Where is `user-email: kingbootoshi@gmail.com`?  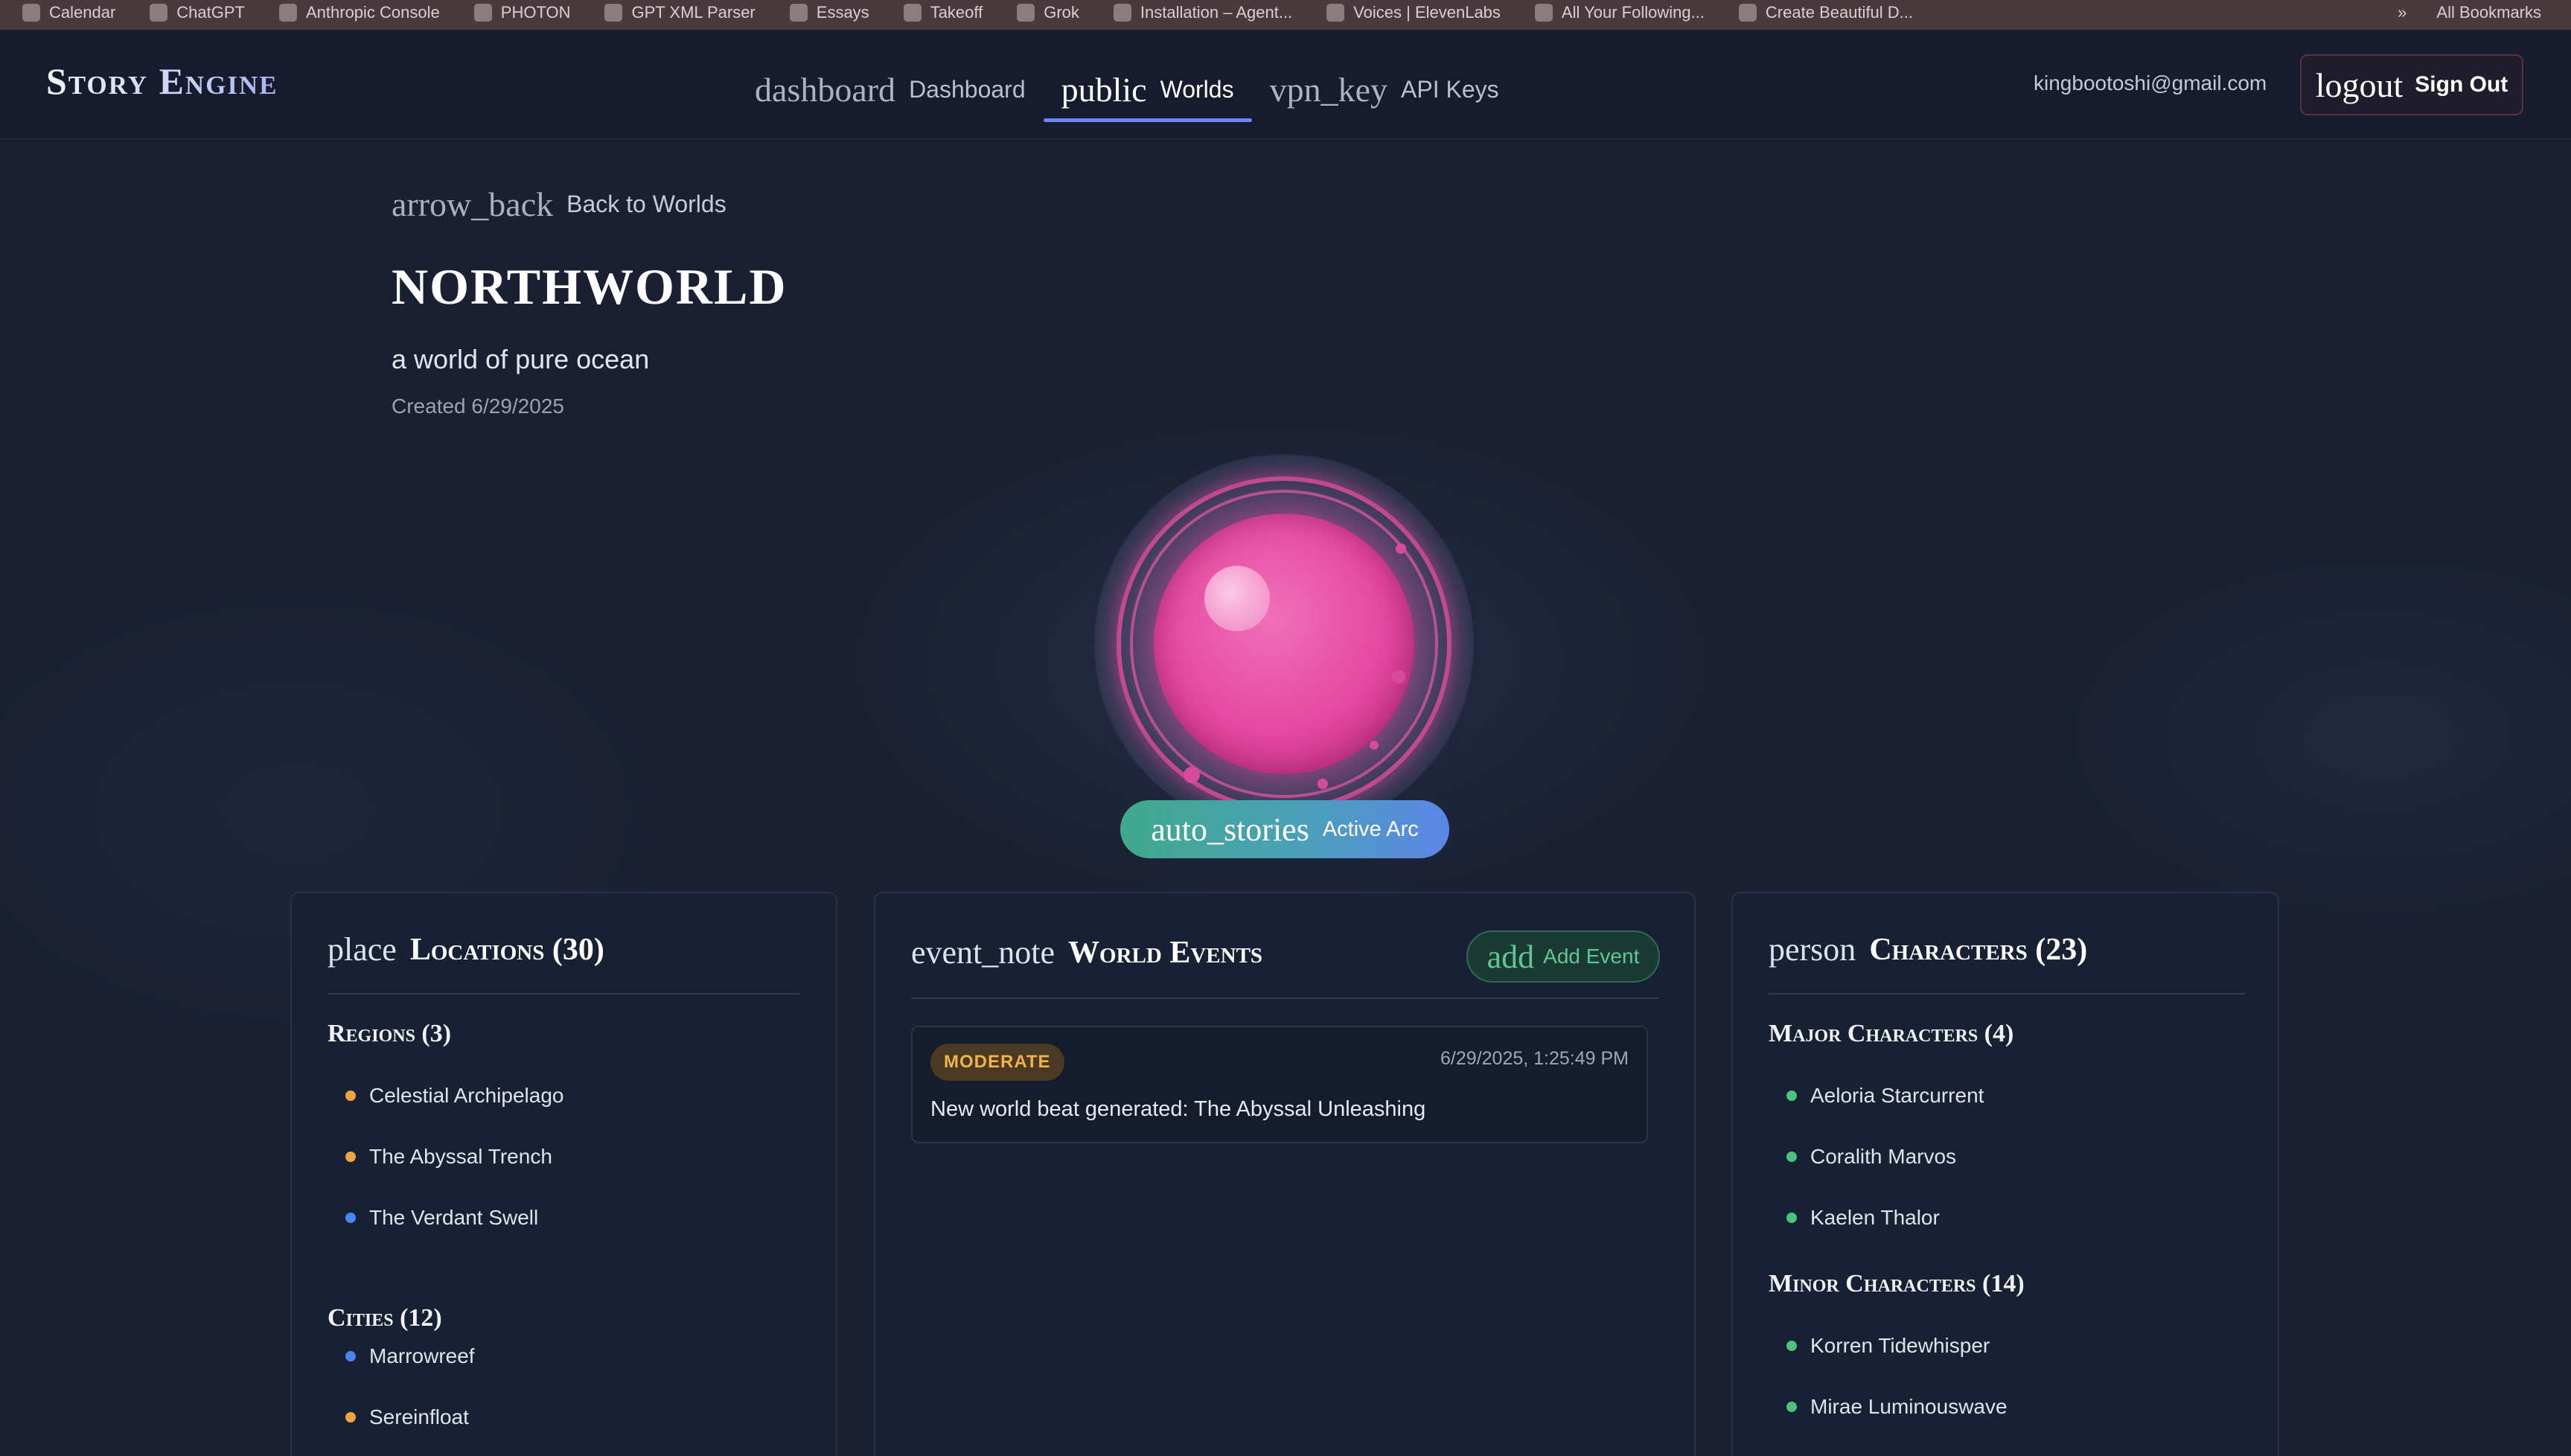
user-email: kingbootoshi@gmail.com is located at coordinates (2150, 83).